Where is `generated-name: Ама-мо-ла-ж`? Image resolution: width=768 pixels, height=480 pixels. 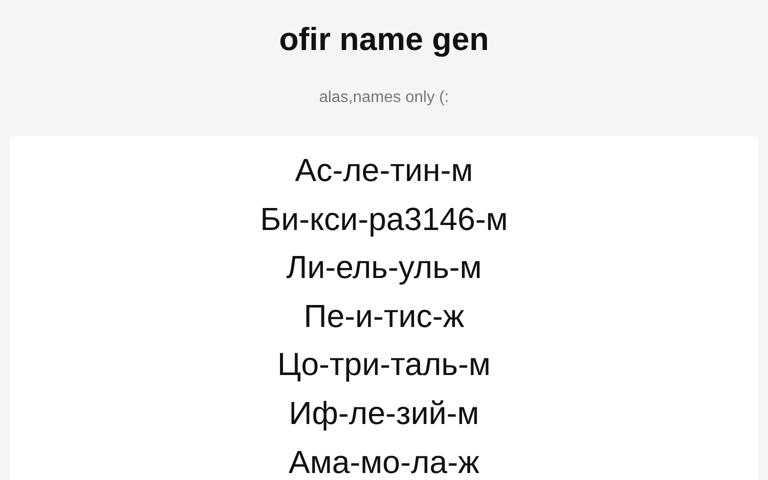 generated-name: Ама-мо-ла-ж is located at coordinates (384, 461).